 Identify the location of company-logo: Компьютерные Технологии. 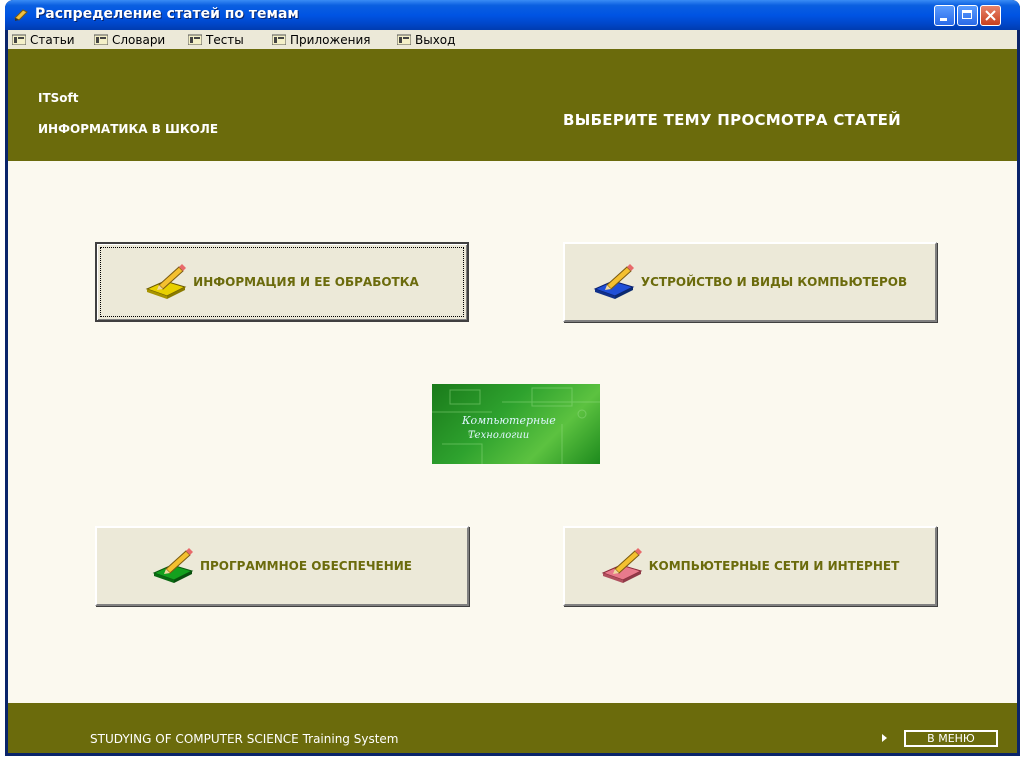
(516, 424).